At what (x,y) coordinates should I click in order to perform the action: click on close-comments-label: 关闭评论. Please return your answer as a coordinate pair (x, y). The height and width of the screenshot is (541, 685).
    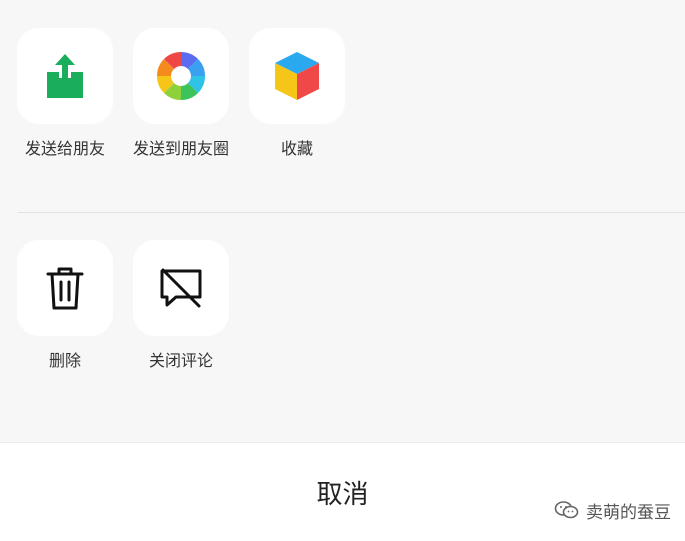
    Looking at the image, I should click on (180, 360).